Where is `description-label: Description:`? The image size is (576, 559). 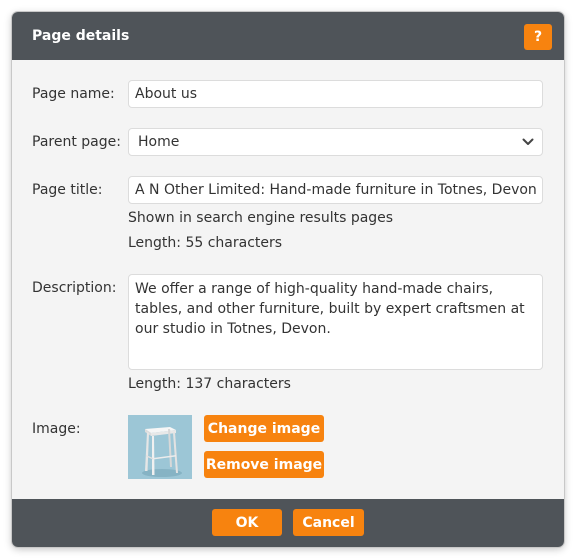 description-label: Description: is located at coordinates (74, 288).